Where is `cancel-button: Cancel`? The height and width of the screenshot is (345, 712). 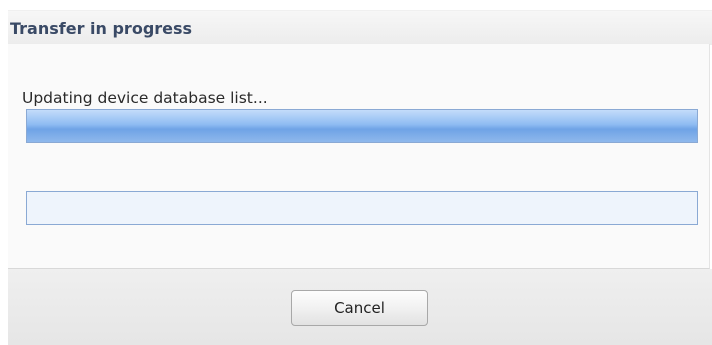 cancel-button: Cancel is located at coordinates (359, 308).